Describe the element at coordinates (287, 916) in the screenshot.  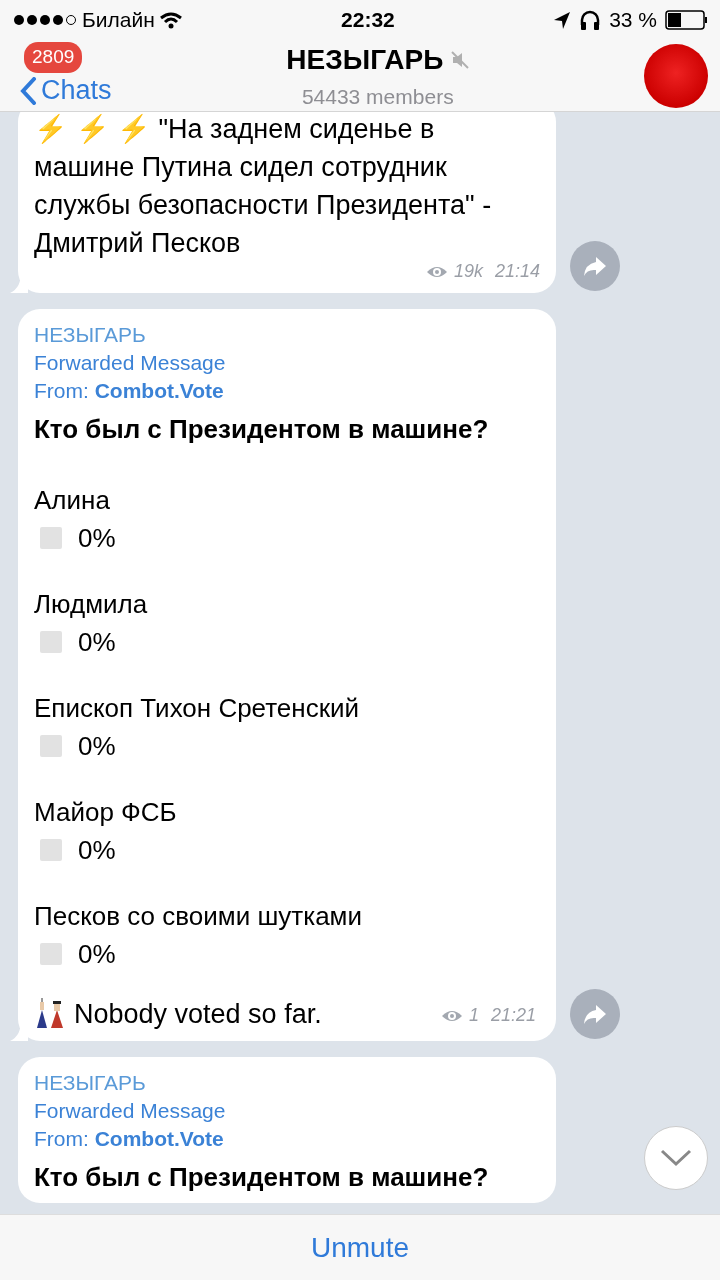
I see `poll-option: Песков со своими шутками` at that location.